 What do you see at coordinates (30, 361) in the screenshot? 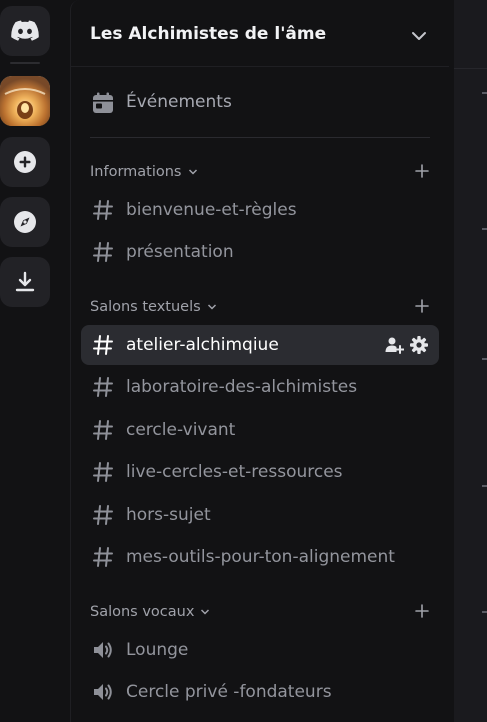
I see `server-rail` at bounding box center [30, 361].